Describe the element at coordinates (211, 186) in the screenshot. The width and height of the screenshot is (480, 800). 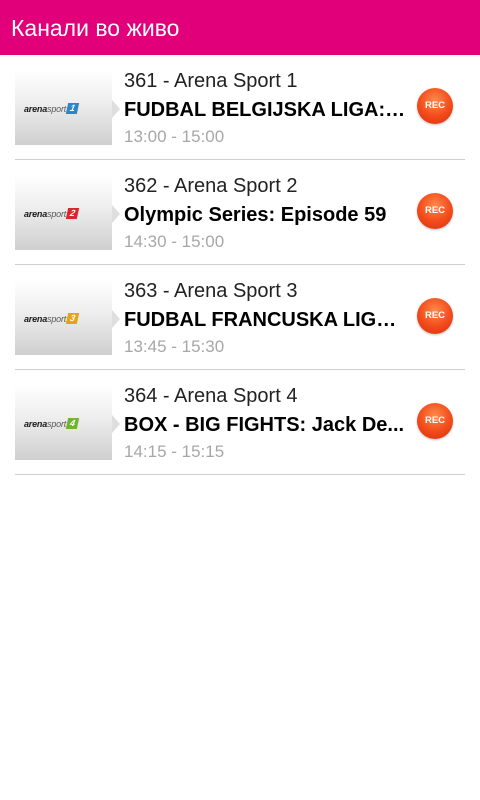
I see `channel-title: 362 - Arena Sport 2` at that location.